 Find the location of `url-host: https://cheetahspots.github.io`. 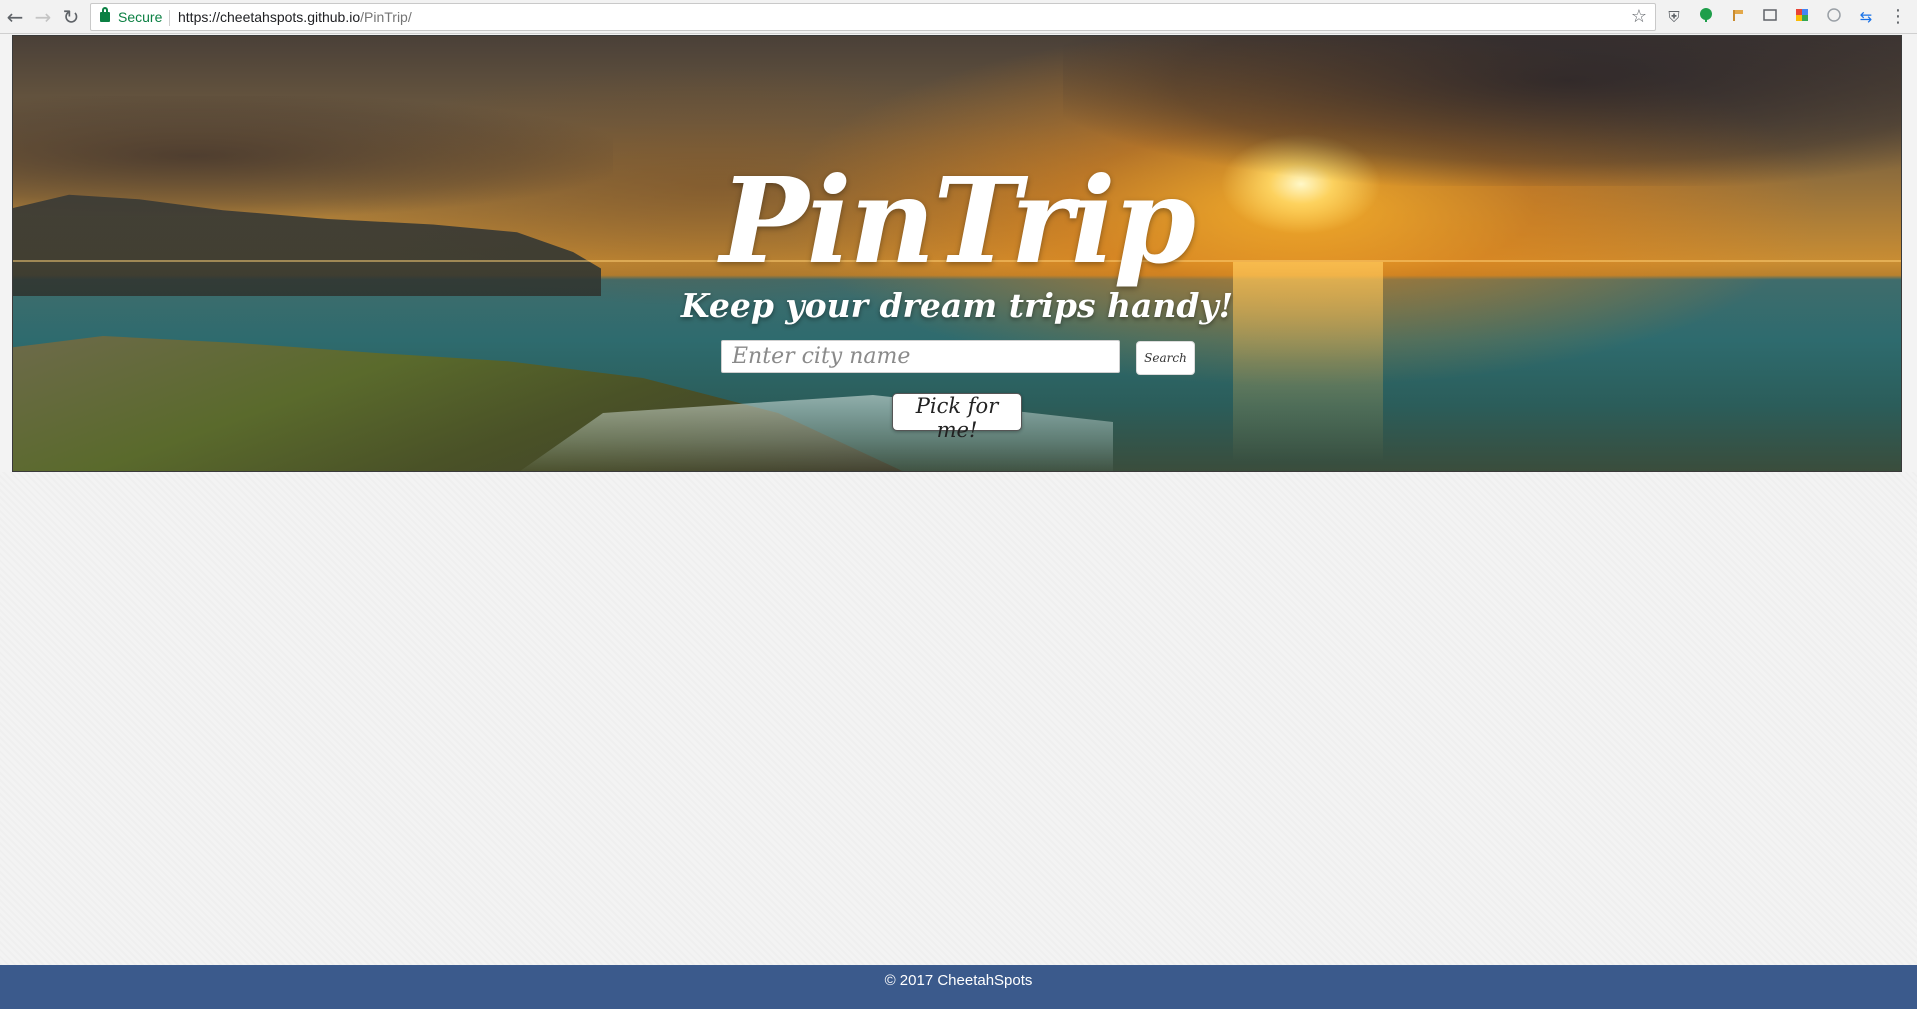

url-host: https://cheetahspots.github.io is located at coordinates (269, 17).